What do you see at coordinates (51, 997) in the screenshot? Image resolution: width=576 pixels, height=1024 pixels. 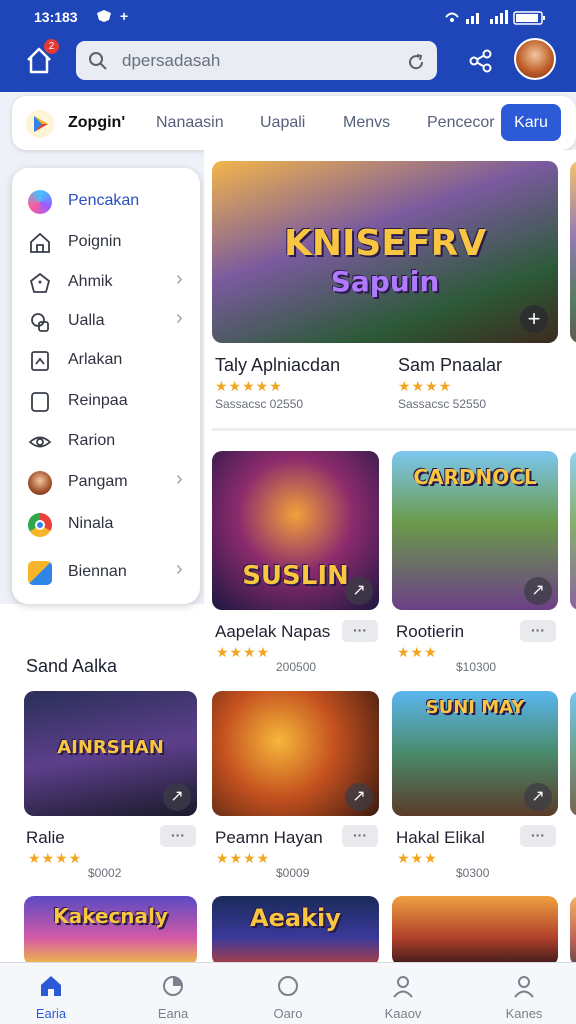 I see `nav-earia: Earia` at bounding box center [51, 997].